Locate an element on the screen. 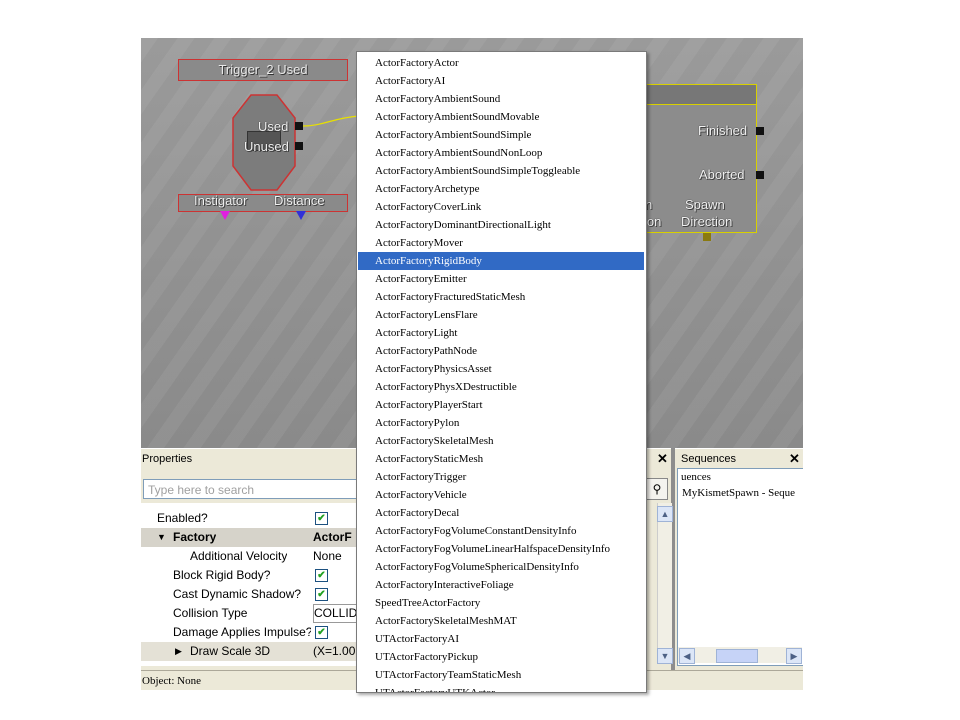 The image size is (960, 720). search-placeholder: Type here to search is located at coordinates (201, 490).